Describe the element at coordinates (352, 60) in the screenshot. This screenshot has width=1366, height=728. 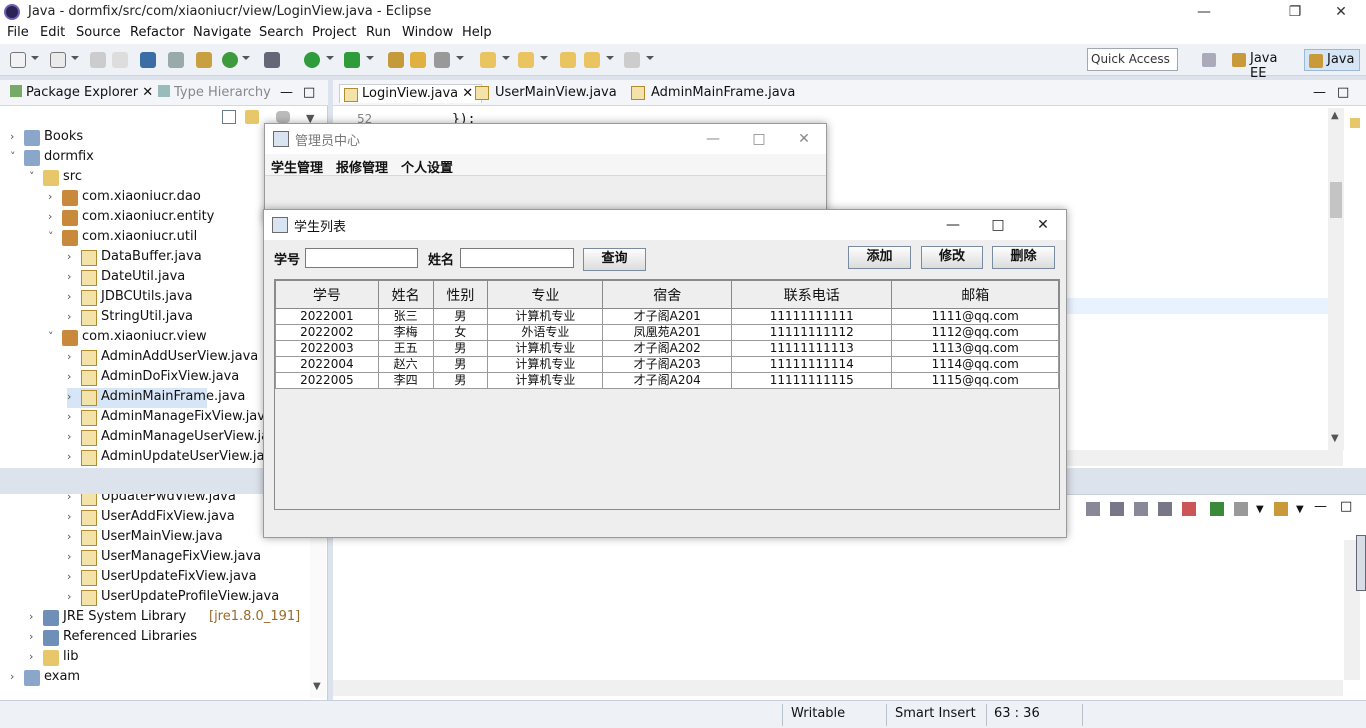
I see `run-external-icon` at that location.